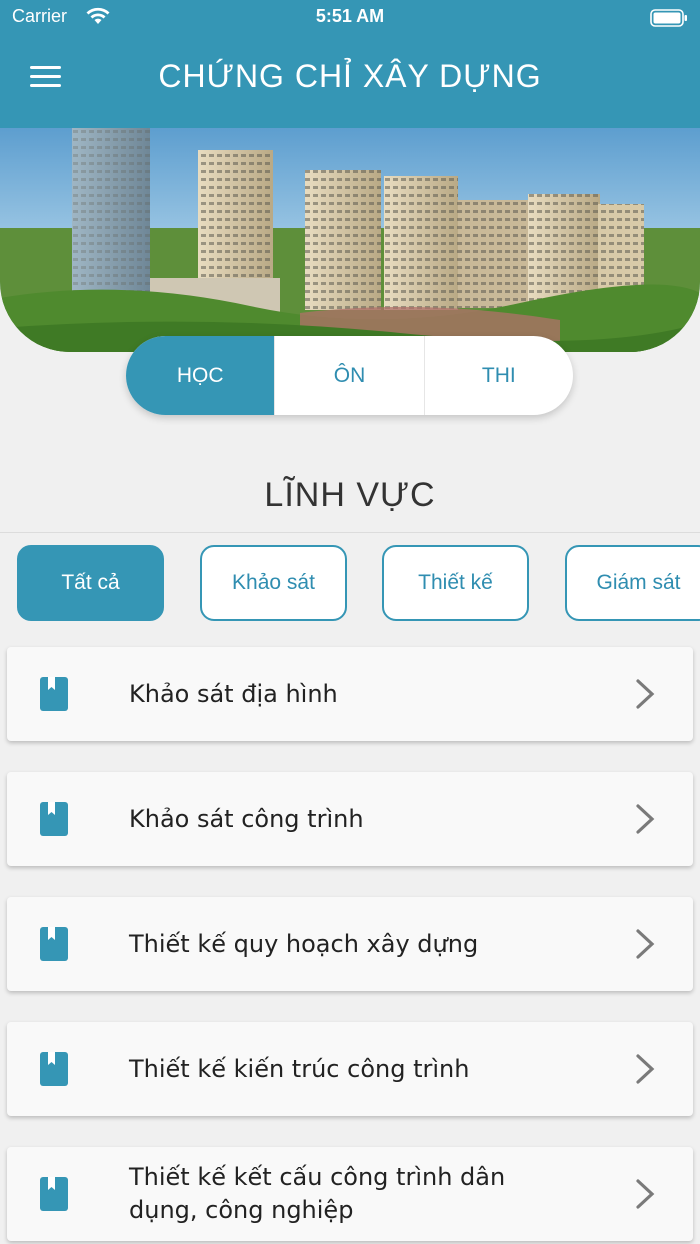  What do you see at coordinates (350, 76) in the screenshot?
I see `page-title: CHỨNG CHỈ XÂY DỰNG` at bounding box center [350, 76].